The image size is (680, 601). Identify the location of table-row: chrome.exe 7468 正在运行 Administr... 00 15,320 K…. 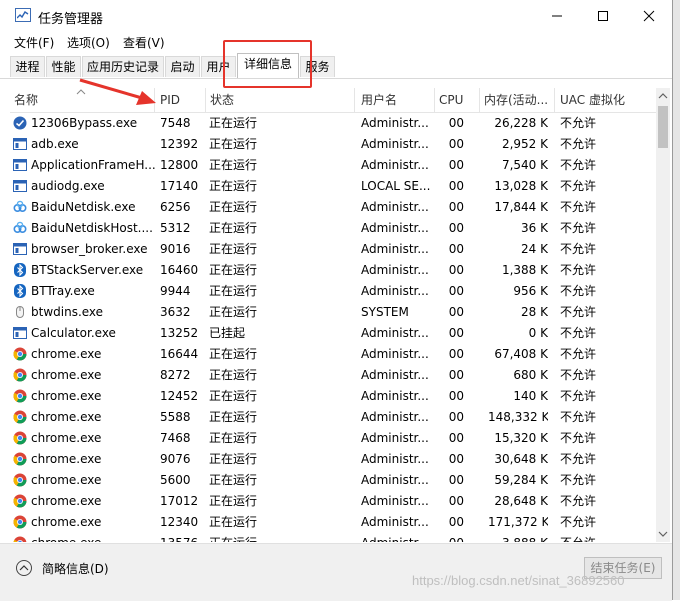
(333, 438).